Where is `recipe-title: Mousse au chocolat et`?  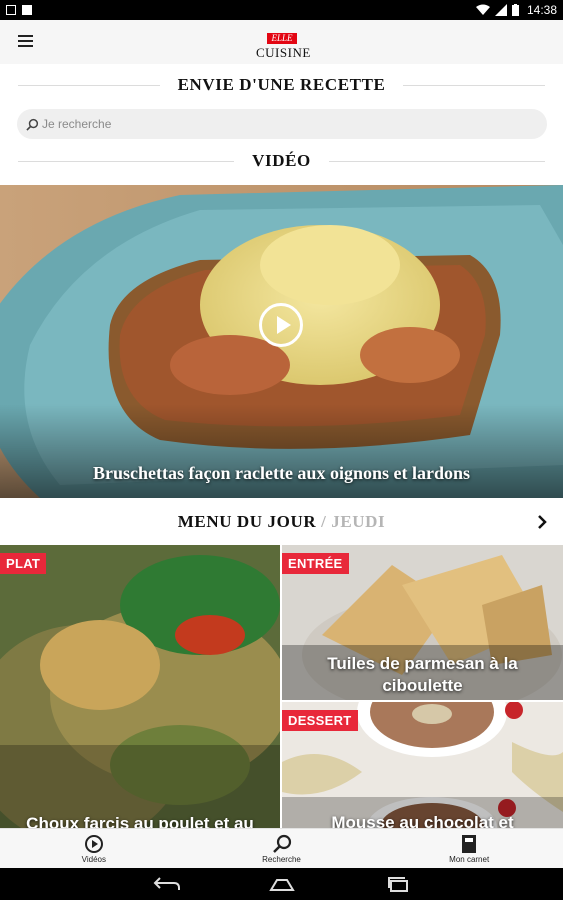
recipe-title: Mousse au chocolat et is located at coordinates (422, 820).